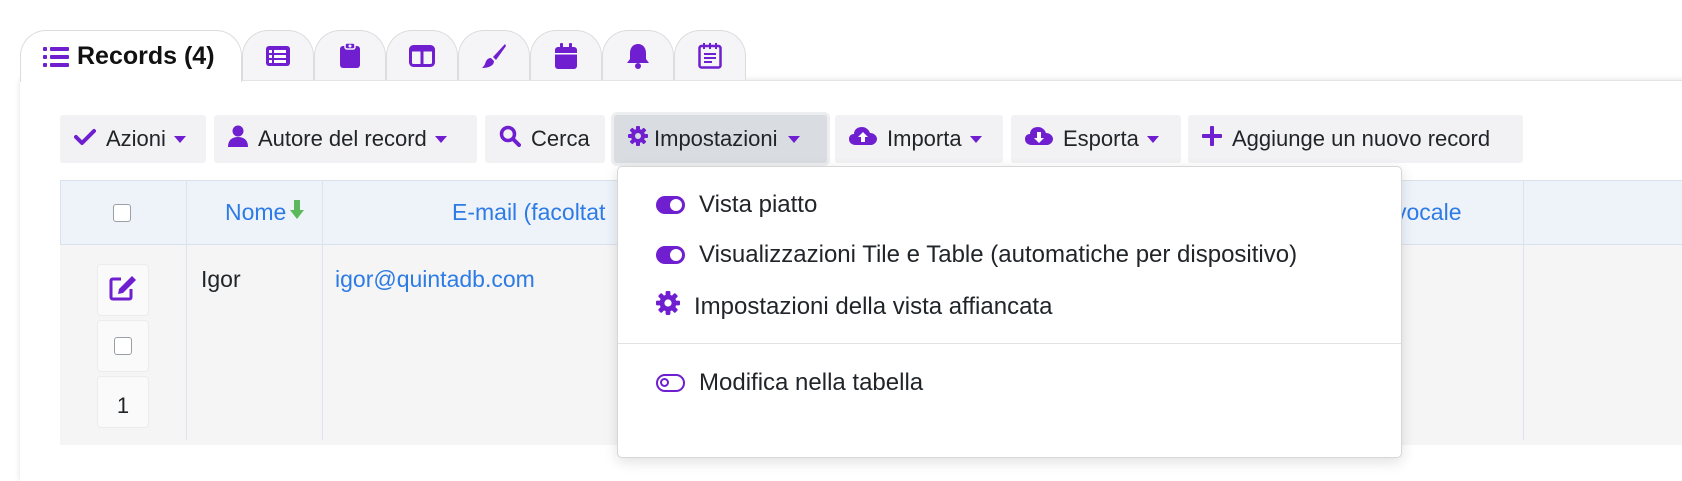 The image size is (1682, 481). I want to click on menu-item-tile-view-settings: Impostazioni della vista affiancata, so click(854, 306).